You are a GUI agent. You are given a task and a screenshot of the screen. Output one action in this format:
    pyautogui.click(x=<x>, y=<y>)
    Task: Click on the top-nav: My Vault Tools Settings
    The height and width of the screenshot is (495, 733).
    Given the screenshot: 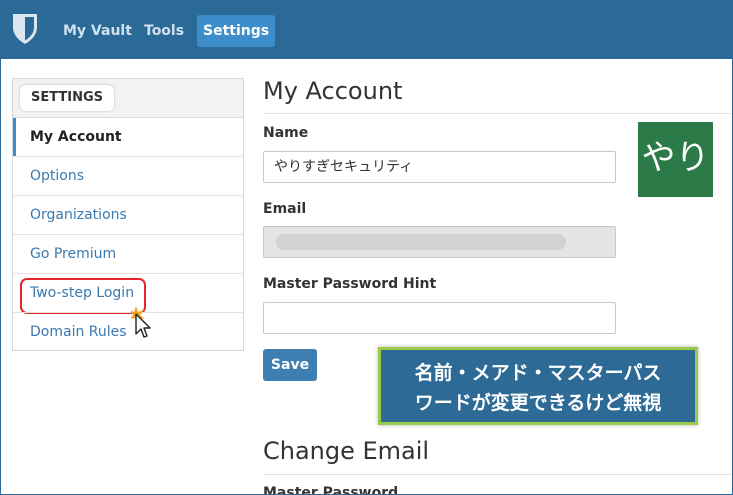 What is the action you would take?
    pyautogui.click(x=366, y=30)
    